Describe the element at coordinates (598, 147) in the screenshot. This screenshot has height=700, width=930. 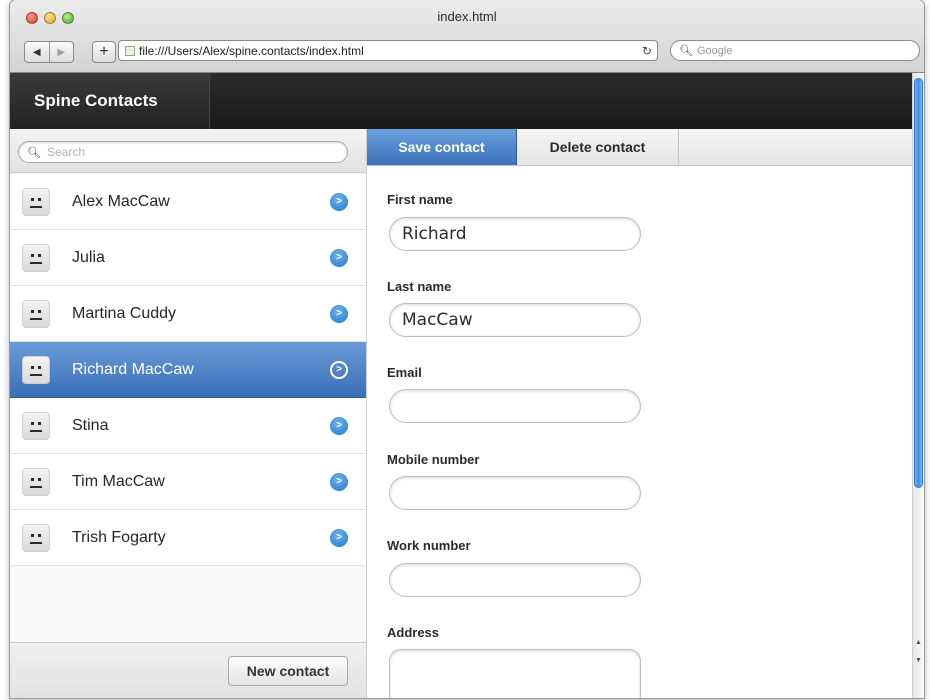
I see `delete-contact-button: Delete contact` at that location.